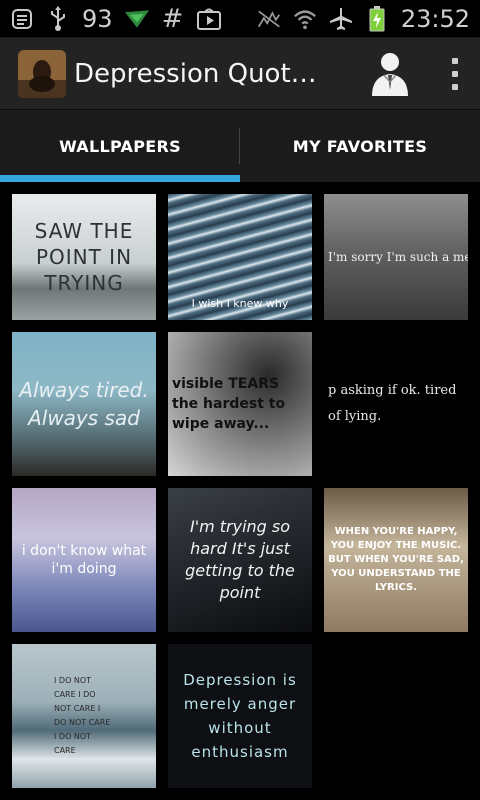  Describe the element at coordinates (172, 18) in the screenshot. I see `hash-icon: #` at that location.